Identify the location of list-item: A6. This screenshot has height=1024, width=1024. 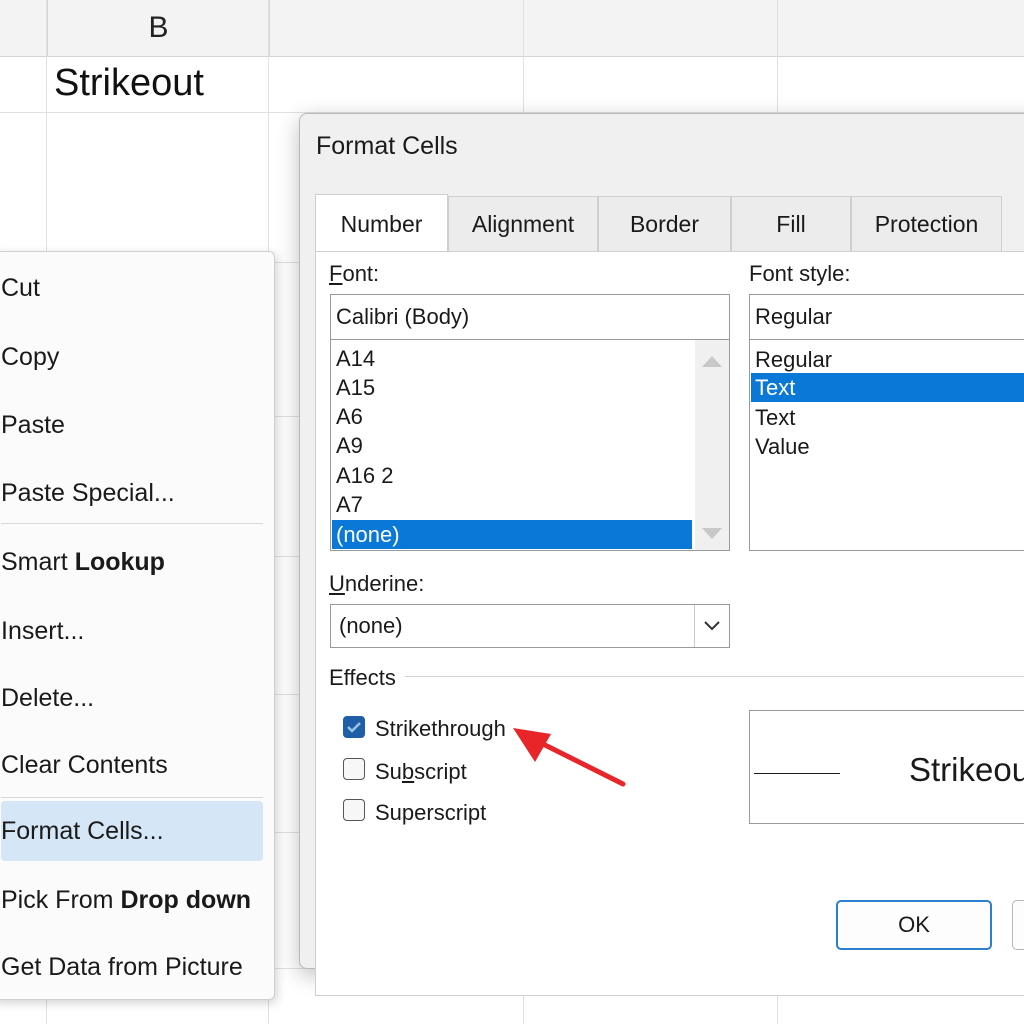
(512, 416).